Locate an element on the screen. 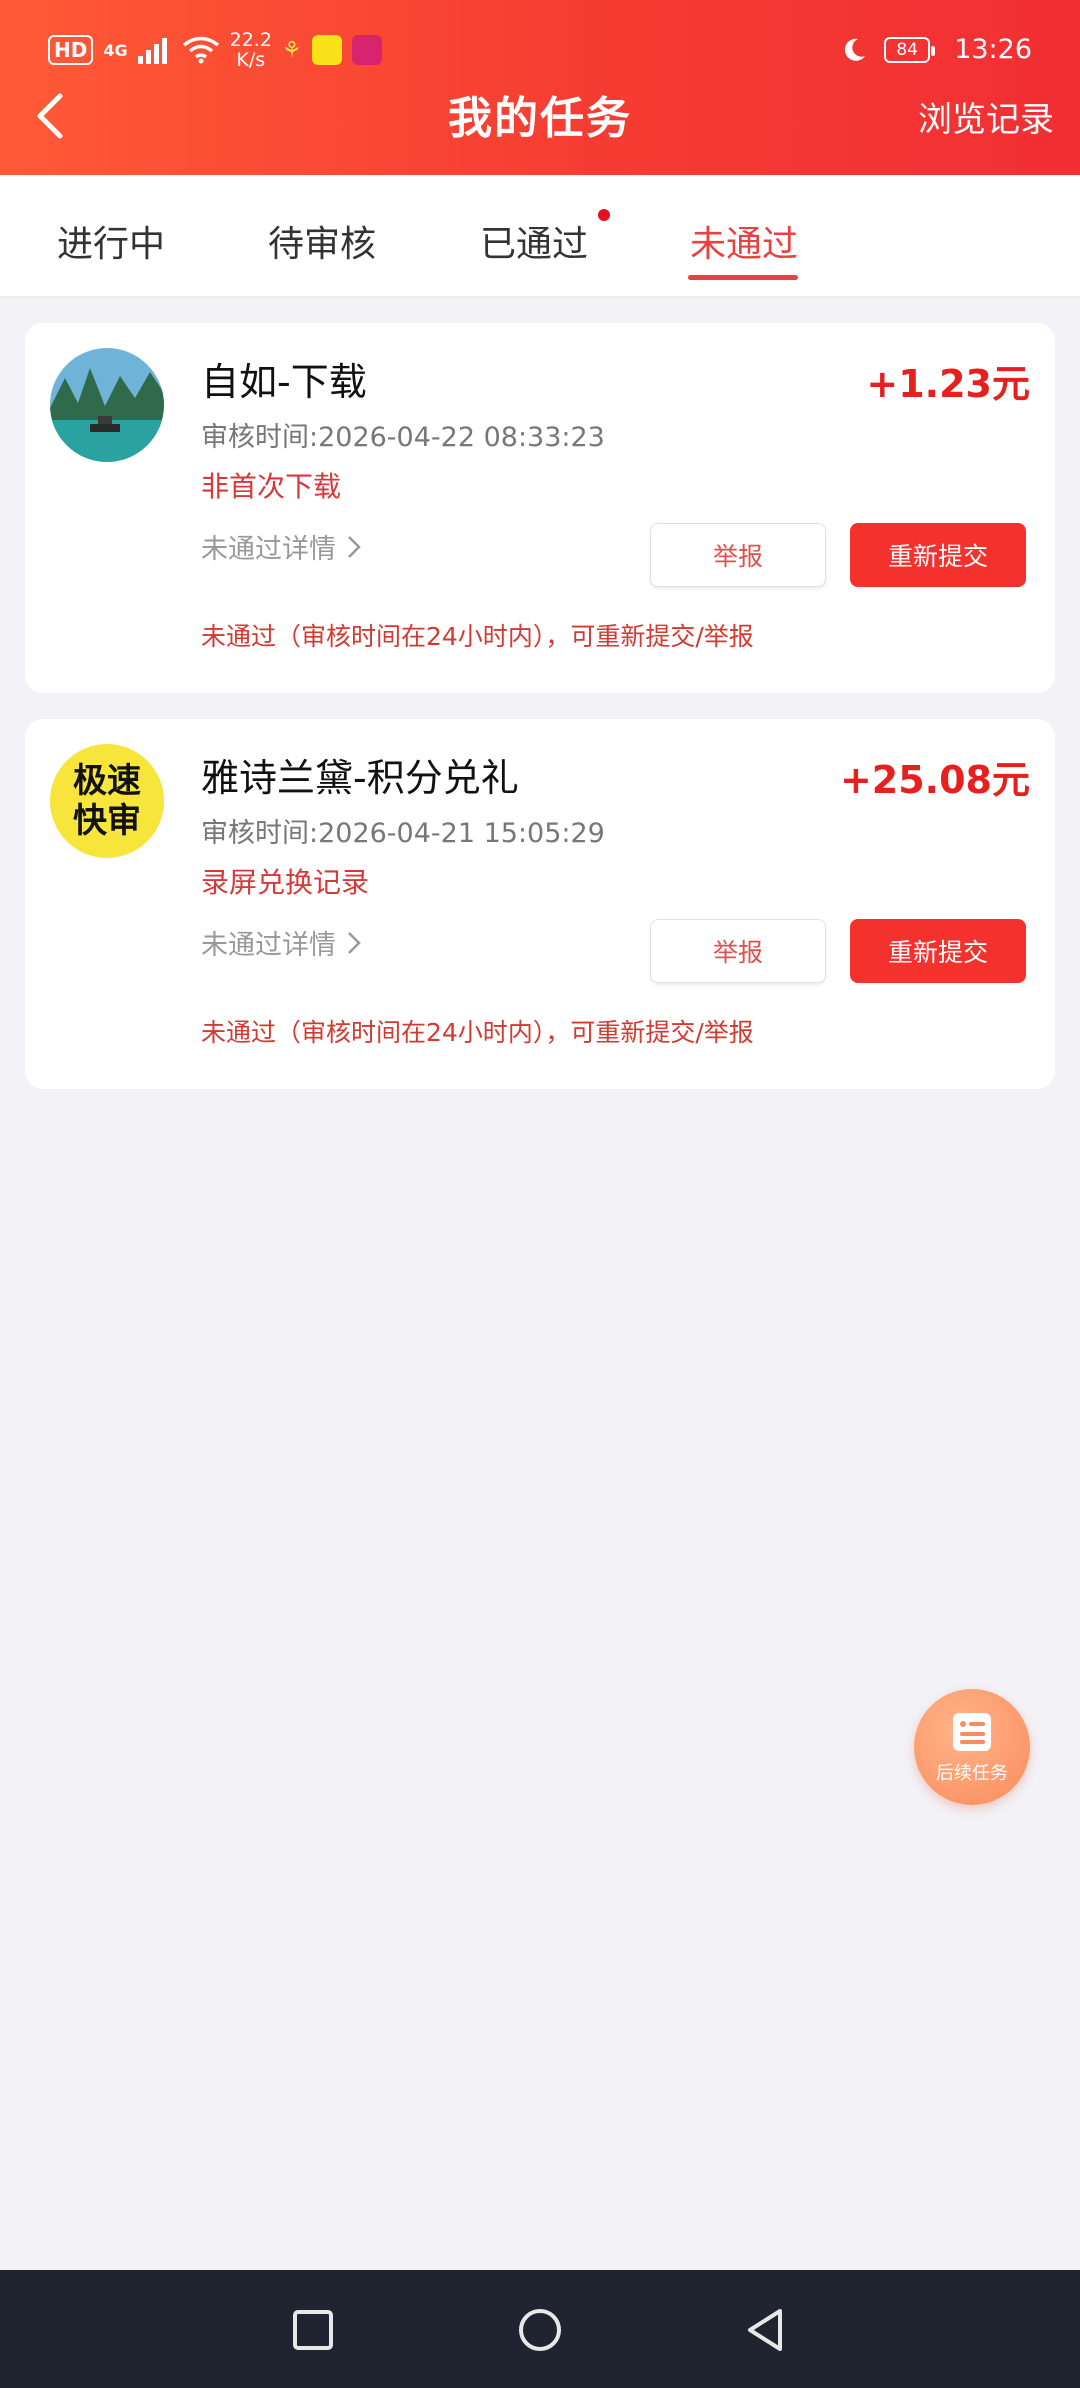  wifi-icon is located at coordinates (200, 50).